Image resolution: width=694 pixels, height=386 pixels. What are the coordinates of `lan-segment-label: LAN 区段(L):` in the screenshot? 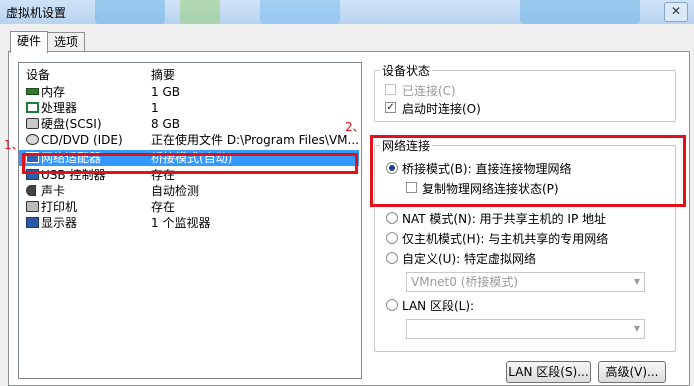 It's located at (438, 306).